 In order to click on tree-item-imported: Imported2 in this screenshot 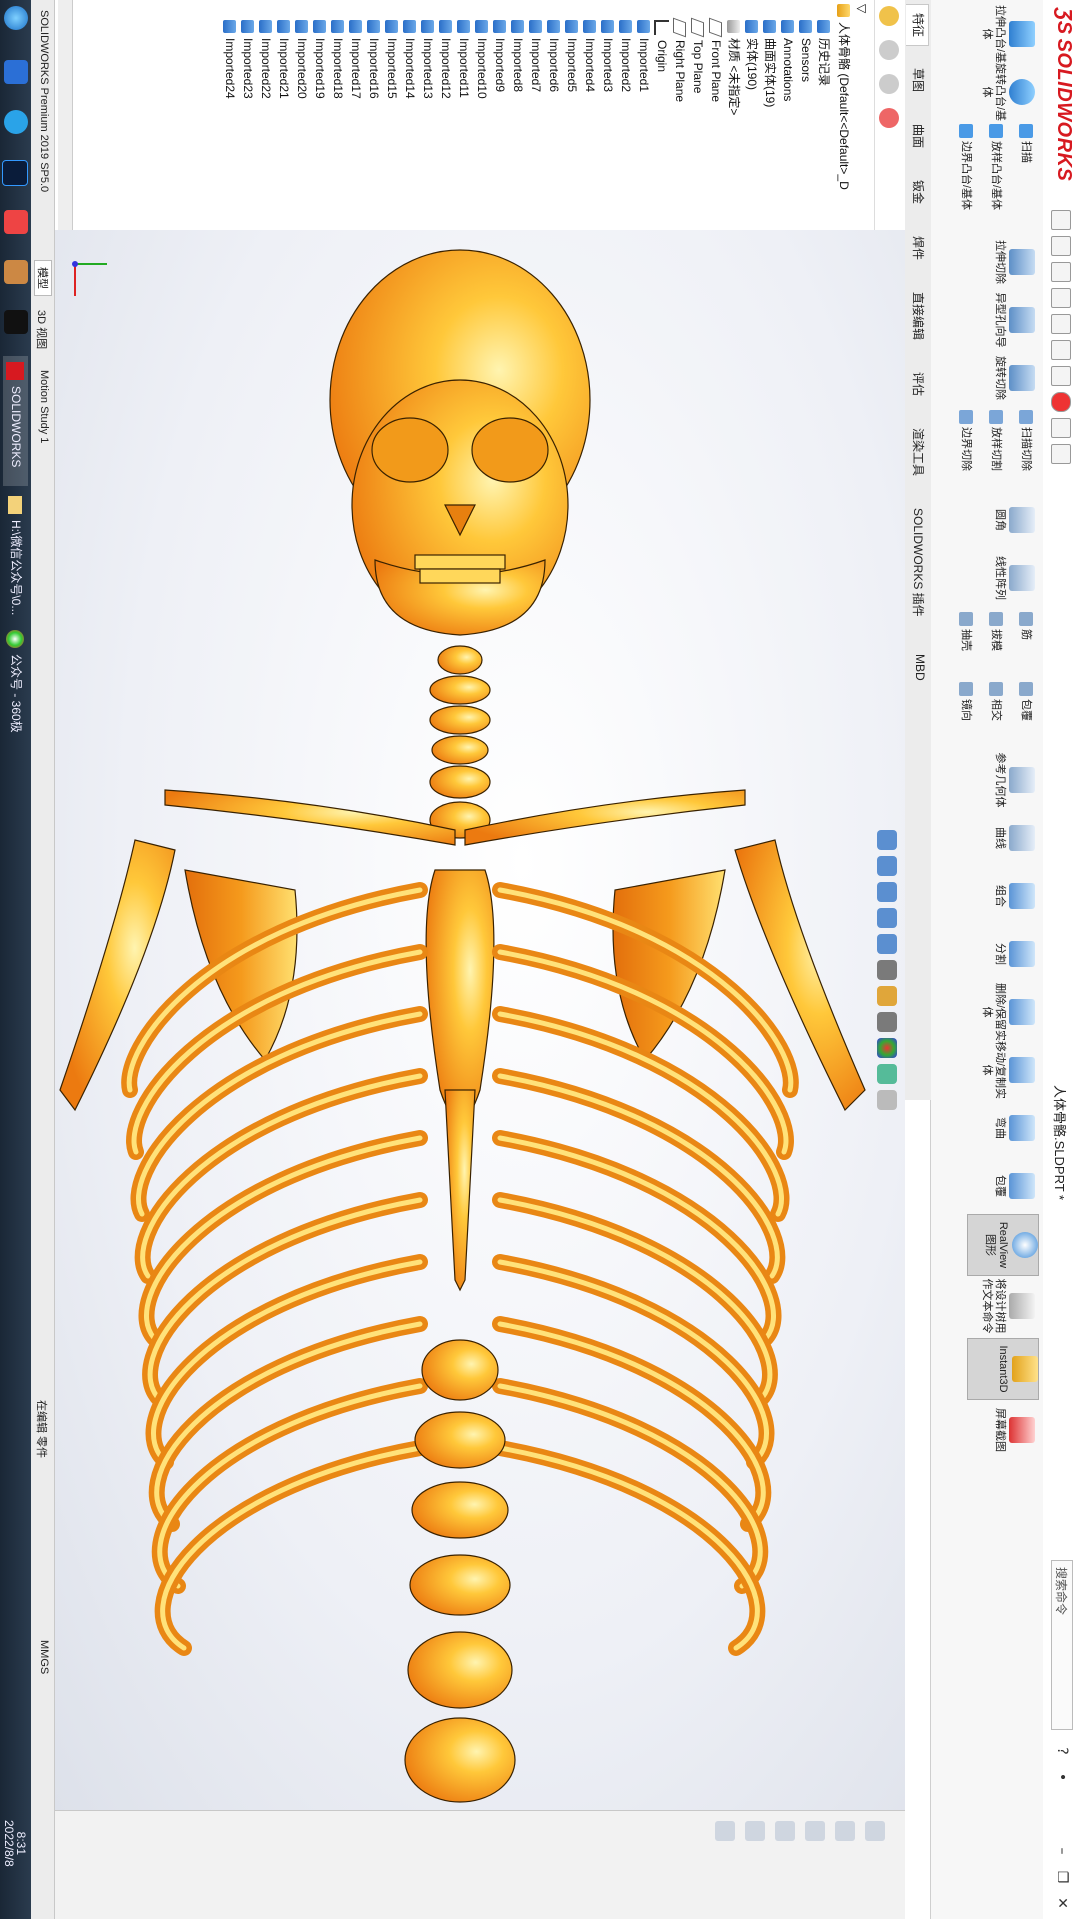, I will do `click(626, 56)`.